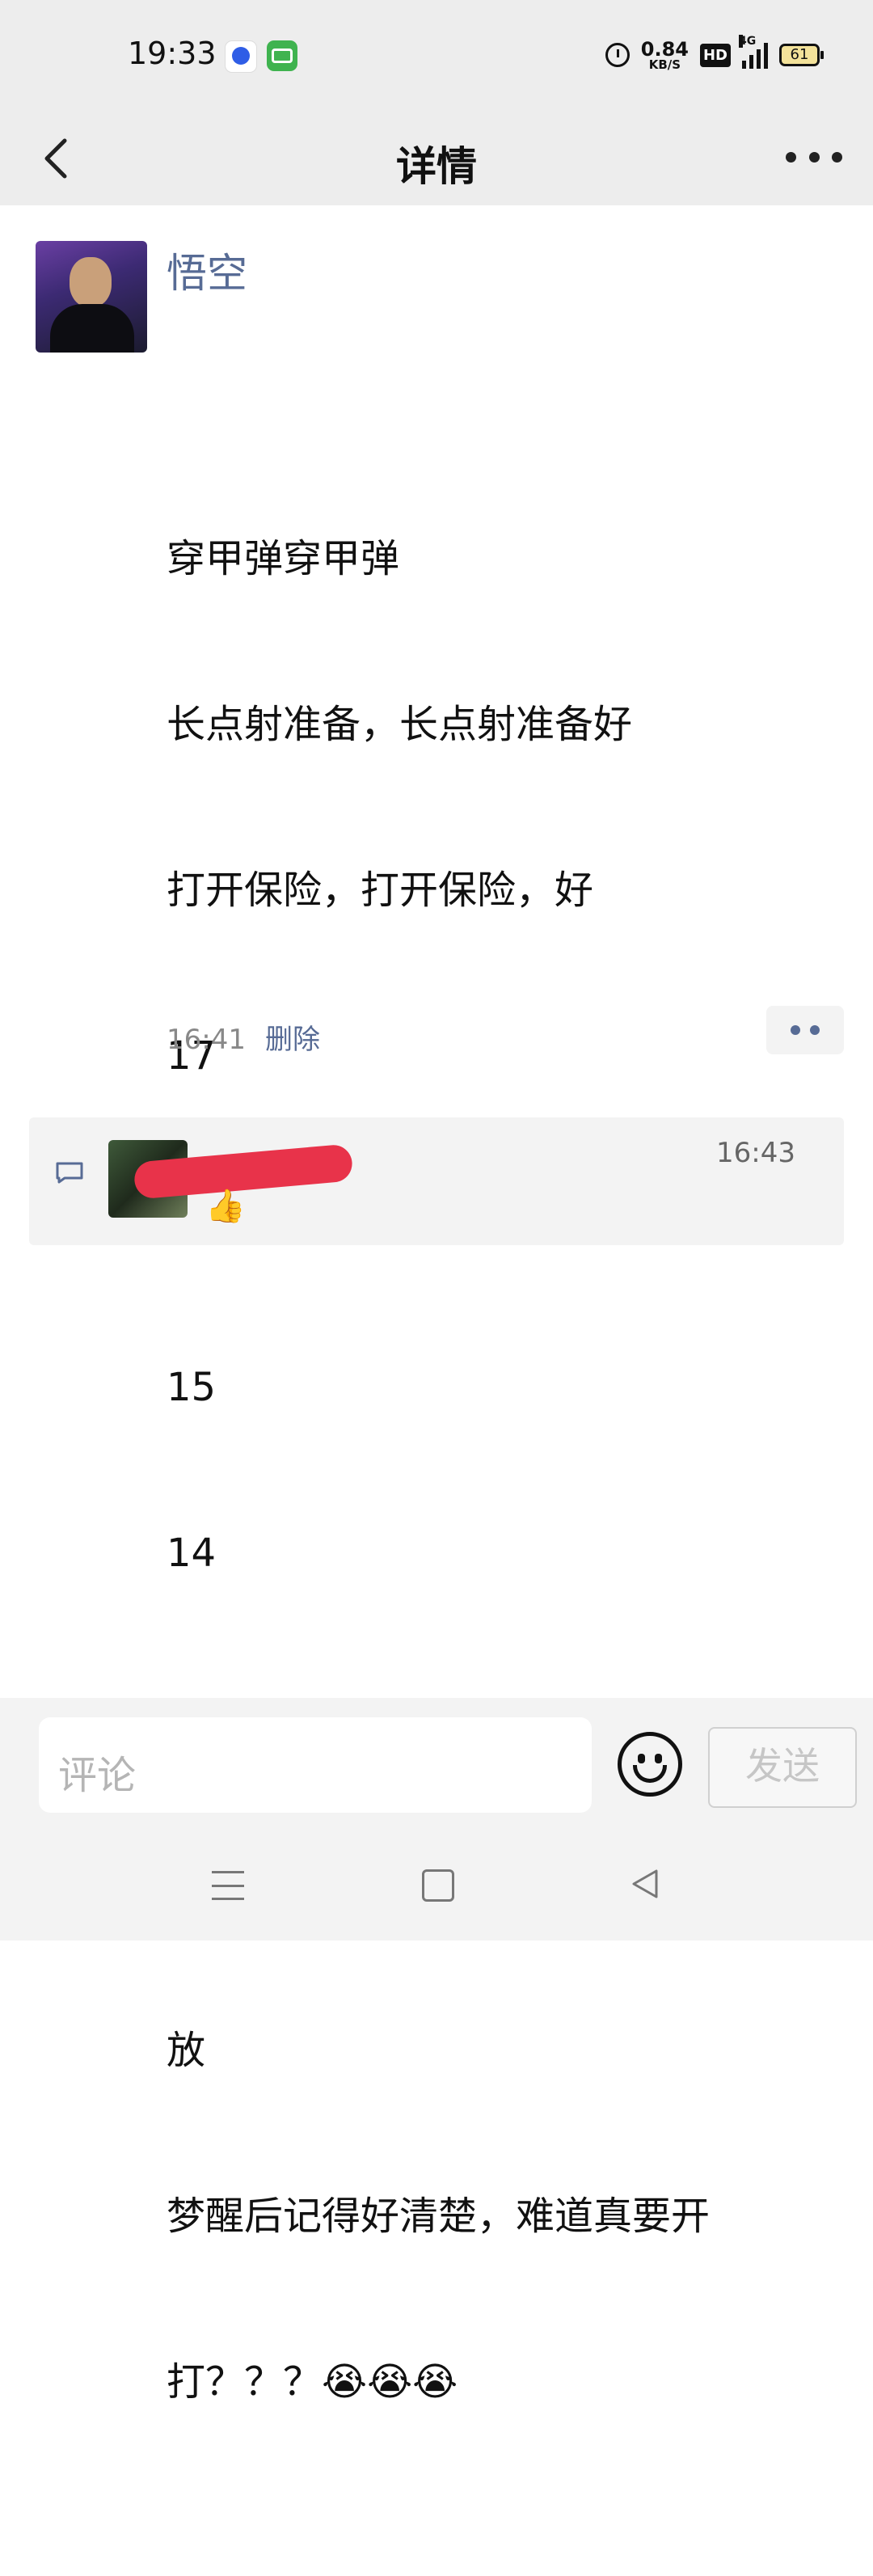 Image resolution: width=873 pixels, height=2576 pixels. I want to click on status-bar: 19:33 0.84 KB/S HD 4G 61, so click(436, 55).